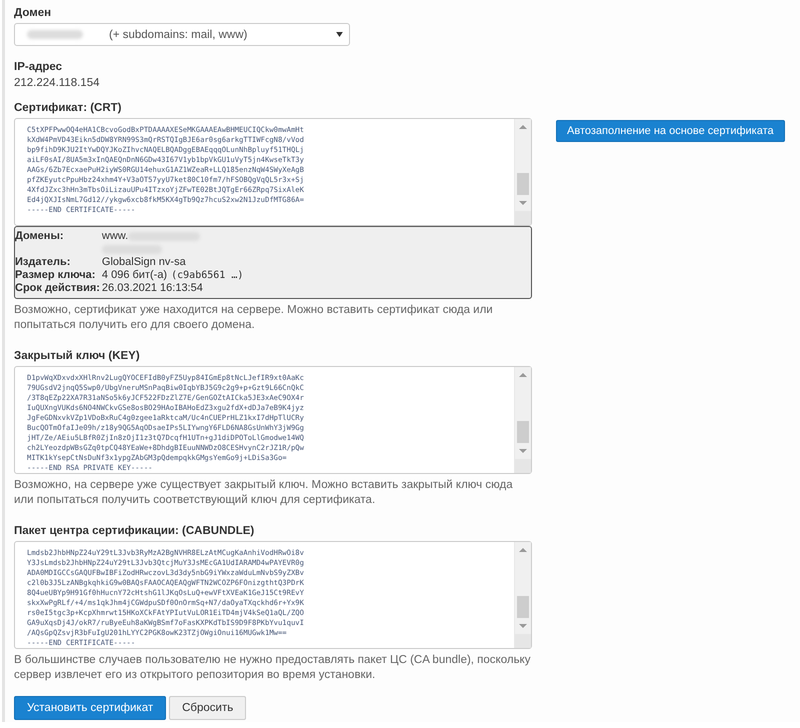 This screenshot has width=800, height=728. I want to click on info-value: www., so click(115, 236).